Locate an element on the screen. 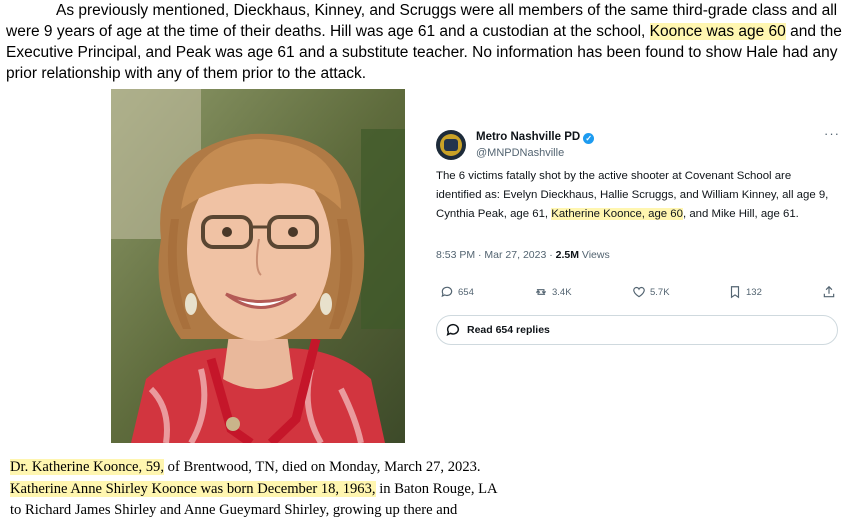  verified-badge-icon: ✓ is located at coordinates (589, 138).